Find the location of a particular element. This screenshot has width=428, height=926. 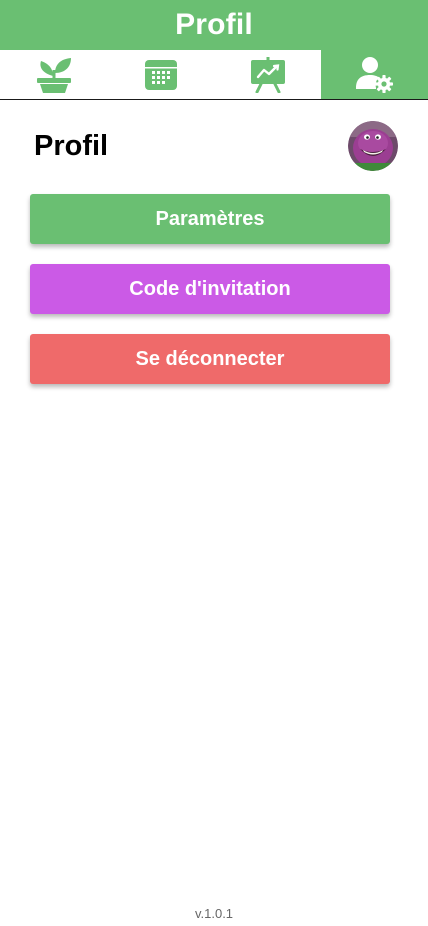

tab-profile is located at coordinates (374, 74).